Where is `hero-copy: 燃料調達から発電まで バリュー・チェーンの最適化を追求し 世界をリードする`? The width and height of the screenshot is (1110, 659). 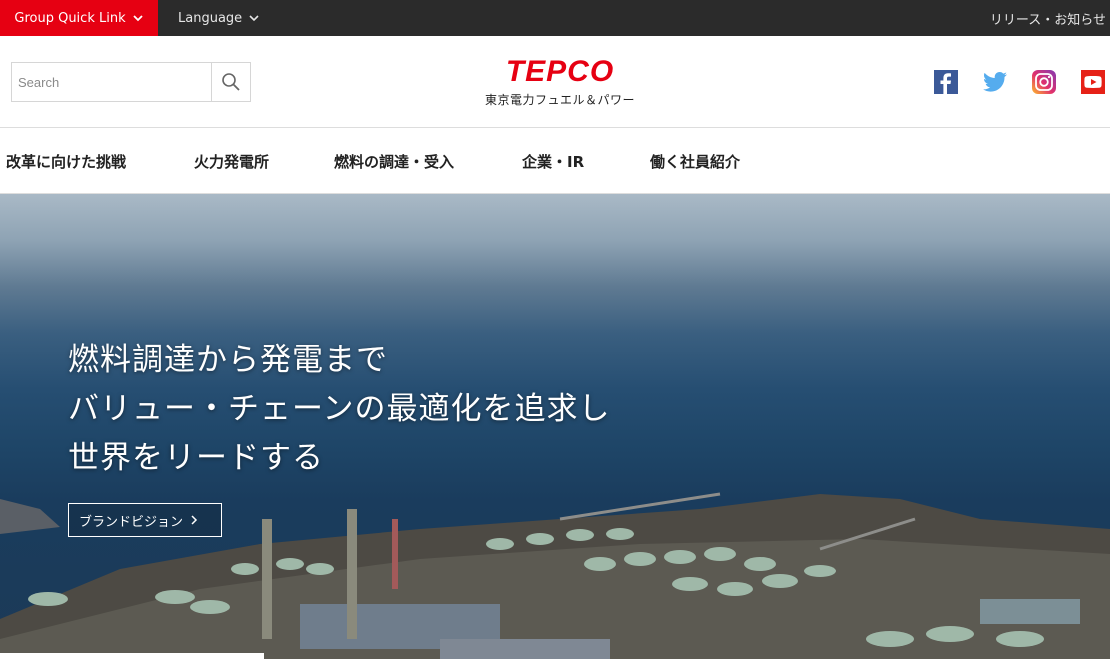 hero-copy: 燃料調達から発電まで バリュー・チェーンの最適化を追求し 世界をリードする is located at coordinates (339, 409).